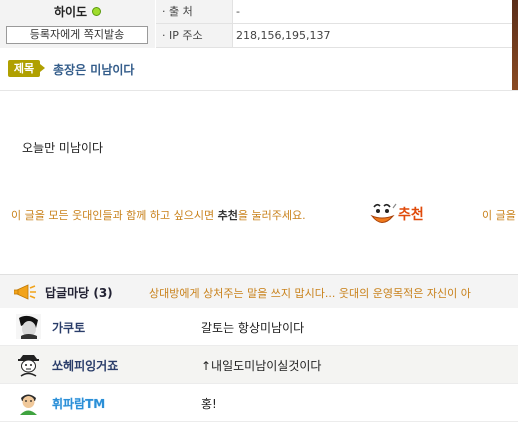  What do you see at coordinates (261, 366) in the screenshot?
I see `comment-text: ↑내일도미남이실것이다` at bounding box center [261, 366].